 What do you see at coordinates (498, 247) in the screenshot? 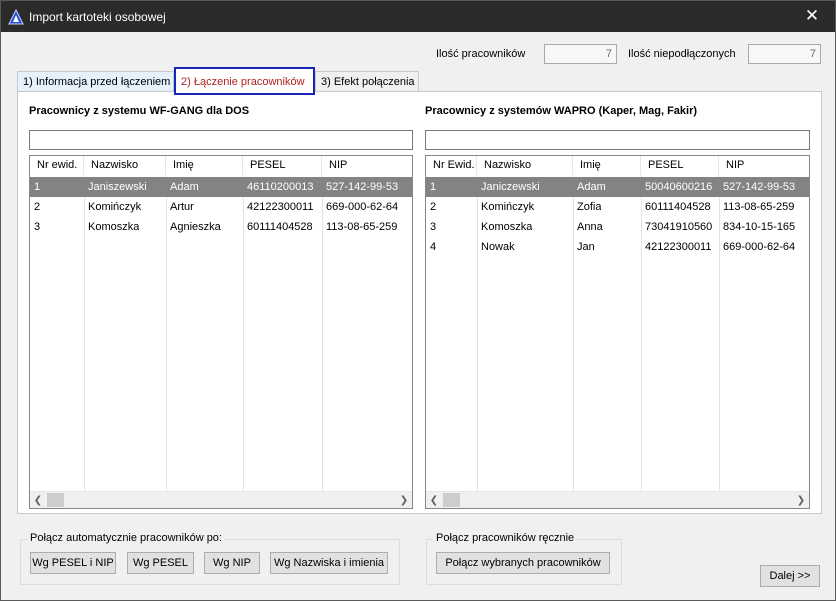
I see `cell-nazwisko: Nowak` at bounding box center [498, 247].